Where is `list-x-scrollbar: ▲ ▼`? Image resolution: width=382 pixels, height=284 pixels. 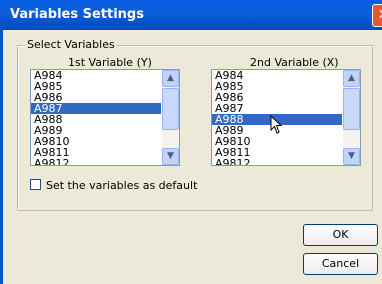
list-x-scrollbar: ▲ ▼ is located at coordinates (351, 117).